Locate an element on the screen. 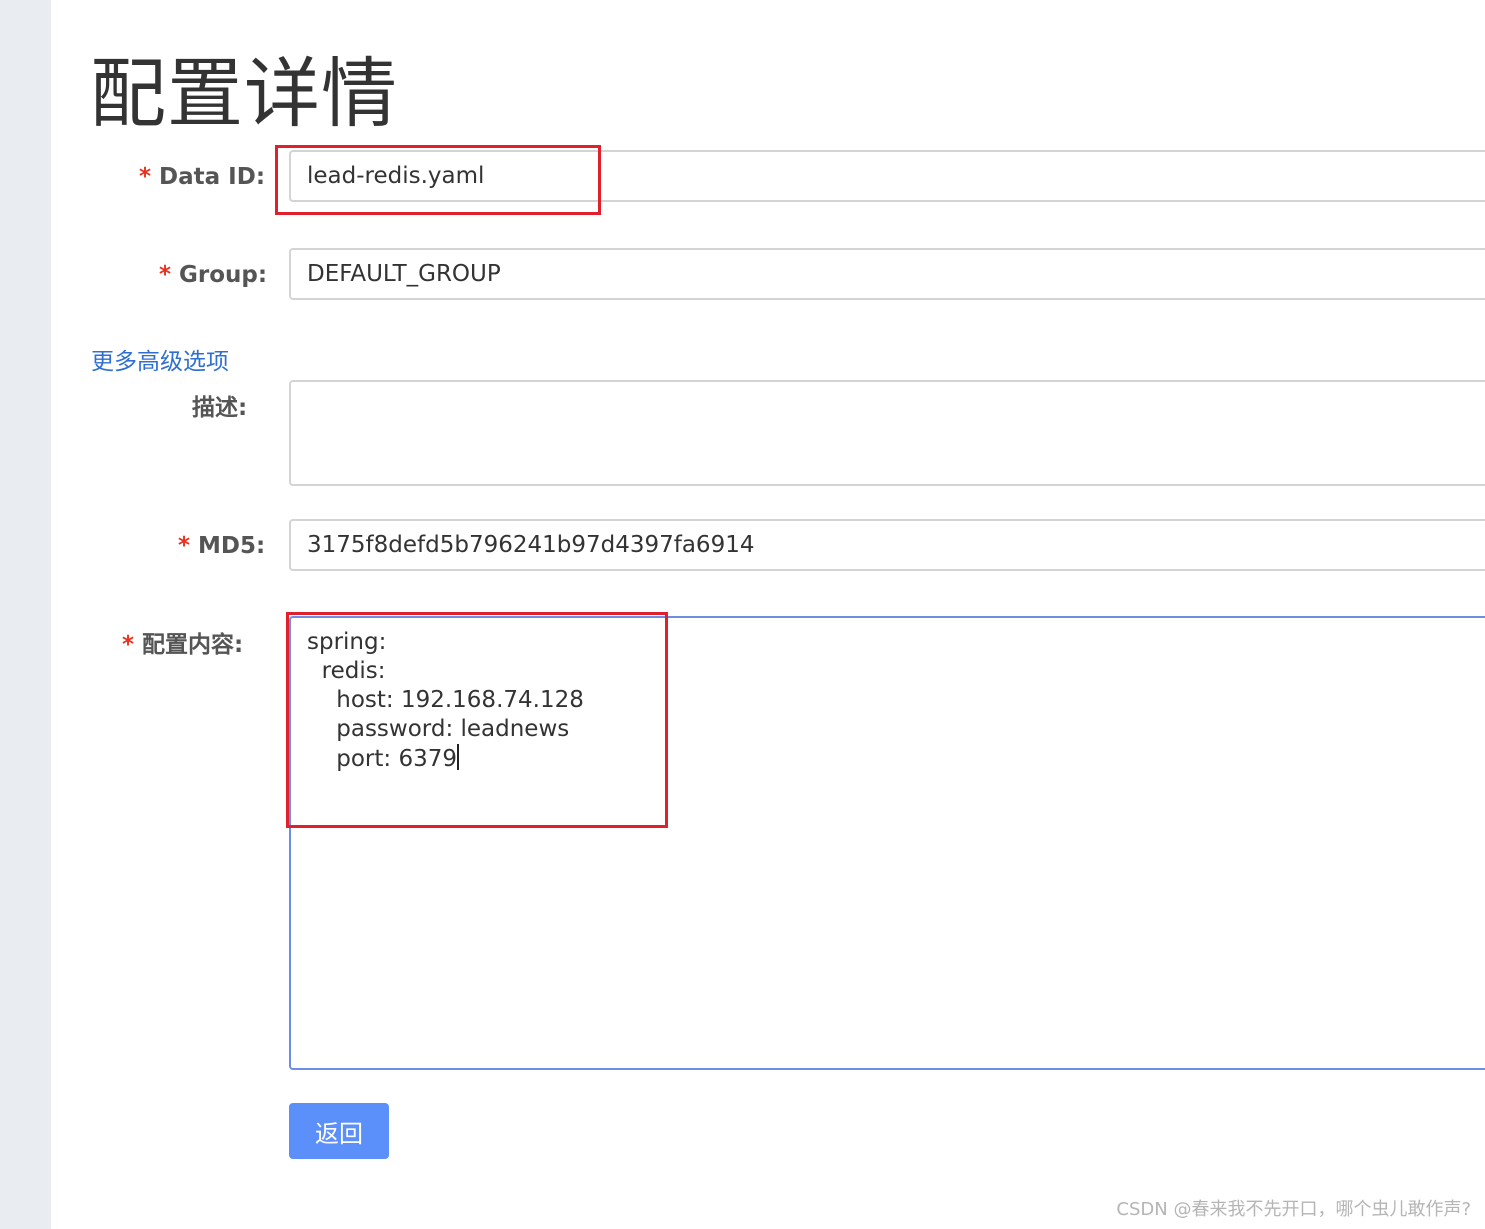 The image size is (1485, 1229). data-id-label: * Data ID: is located at coordinates (202, 177).